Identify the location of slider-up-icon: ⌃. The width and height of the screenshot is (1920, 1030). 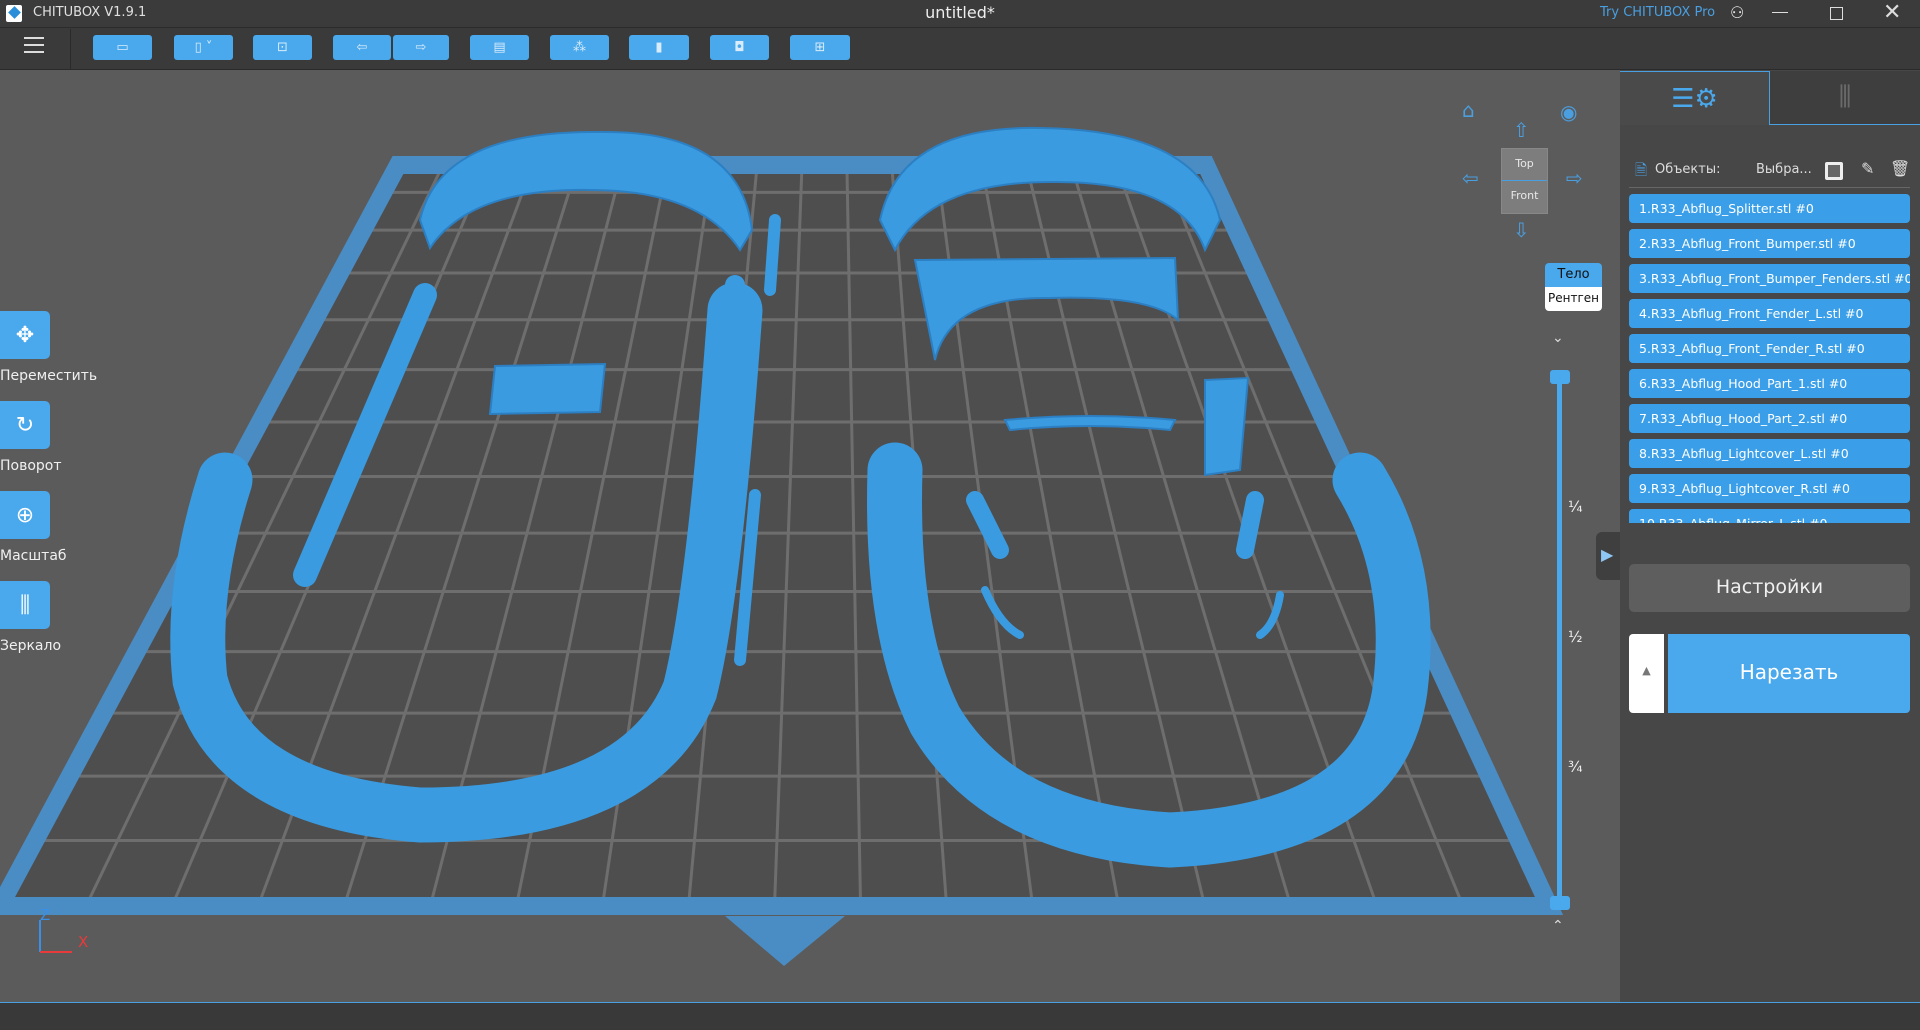
(1558, 926).